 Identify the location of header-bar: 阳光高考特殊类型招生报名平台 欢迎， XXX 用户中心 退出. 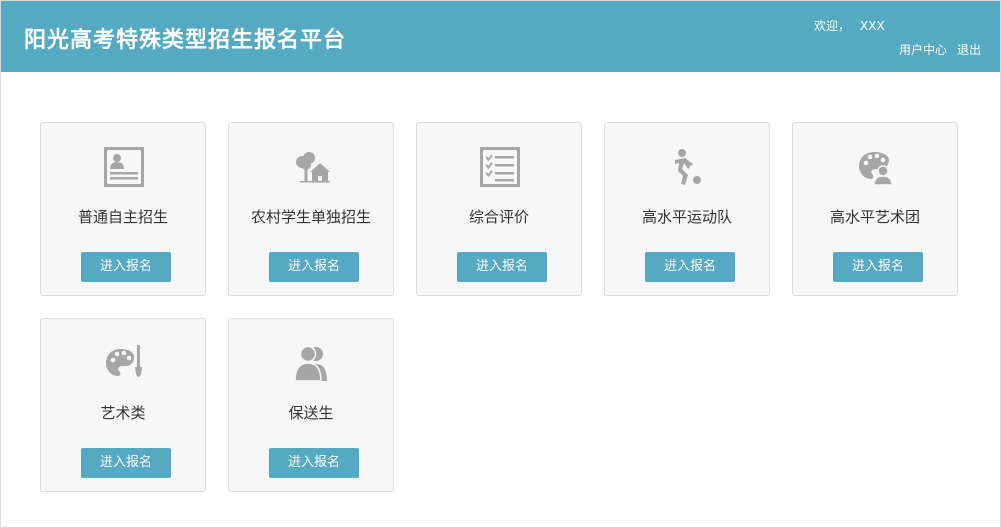
(500, 36).